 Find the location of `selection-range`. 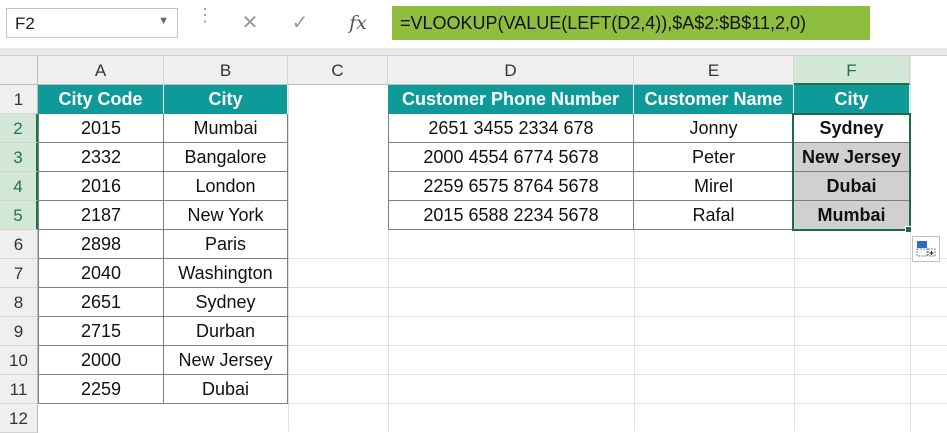

selection-range is located at coordinates (851, 172).